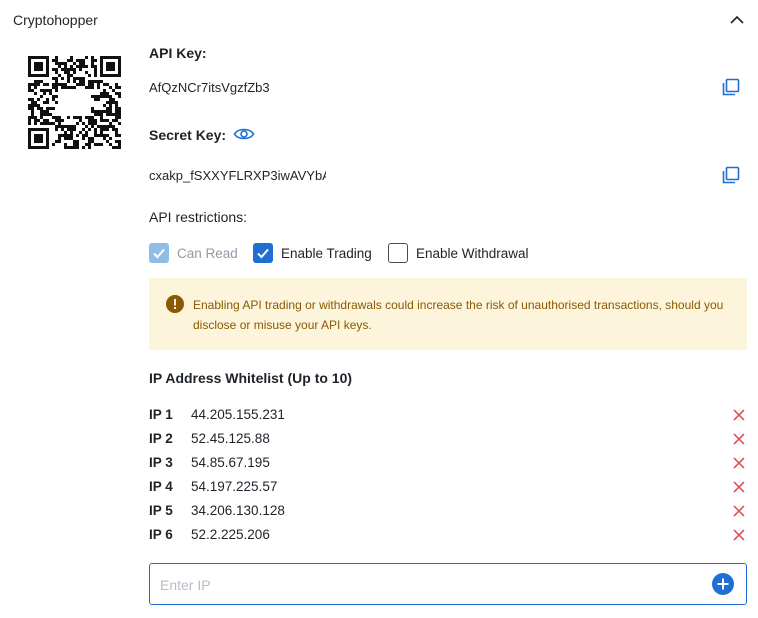  Describe the element at coordinates (175, 304) in the screenshot. I see `warning-icon` at that location.